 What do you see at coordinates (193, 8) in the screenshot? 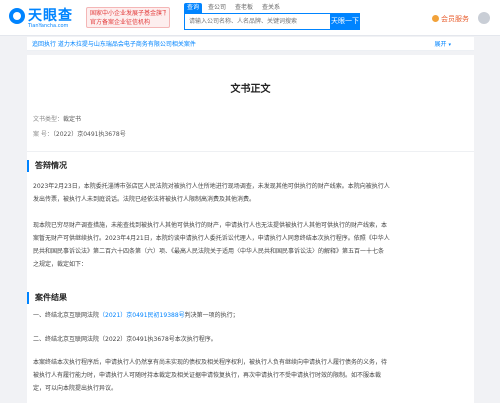
I see `tab-query: 查询` at bounding box center [193, 8].